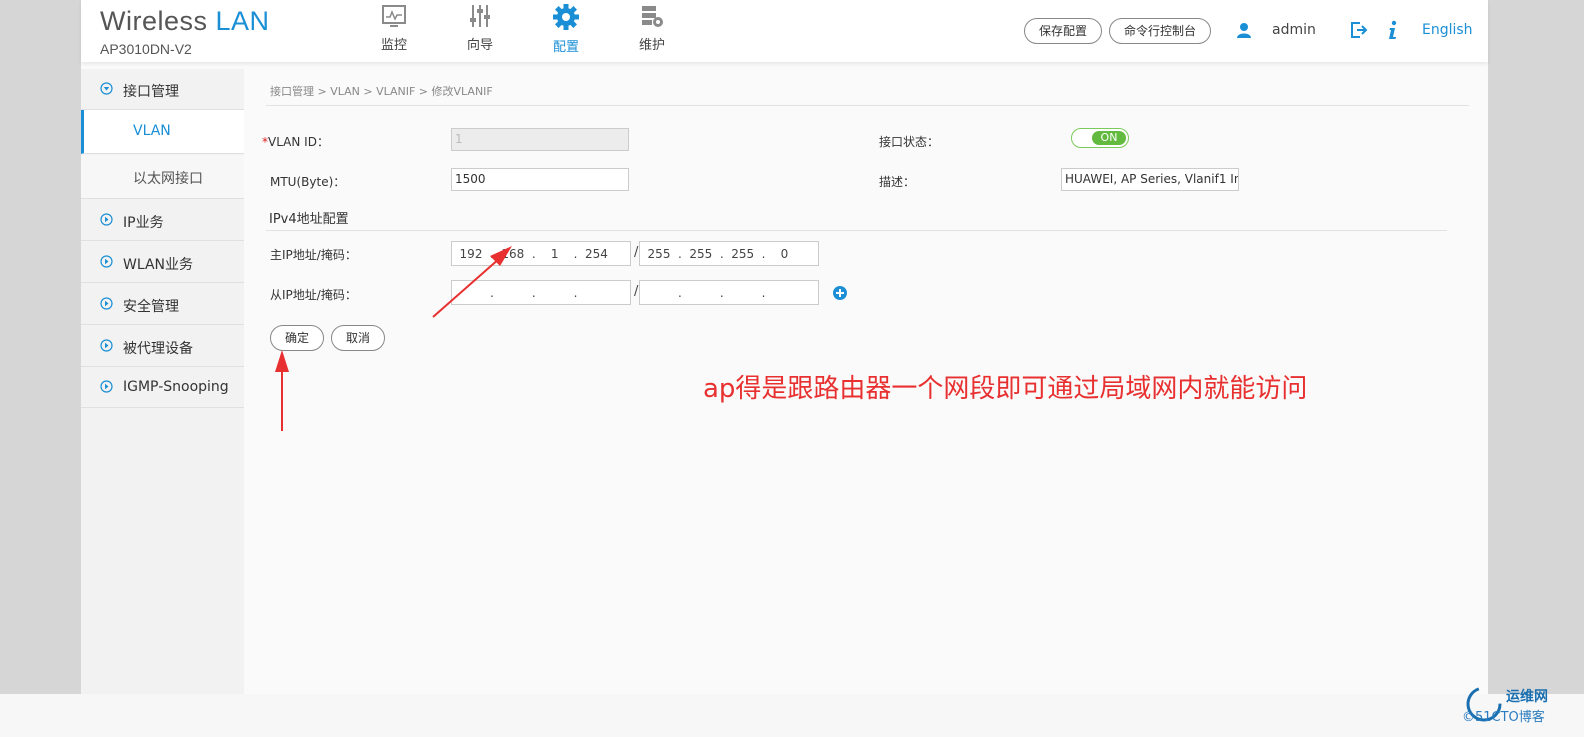 Image resolution: width=1584 pixels, height=737 pixels. I want to click on ok-button: 确定, so click(297, 338).